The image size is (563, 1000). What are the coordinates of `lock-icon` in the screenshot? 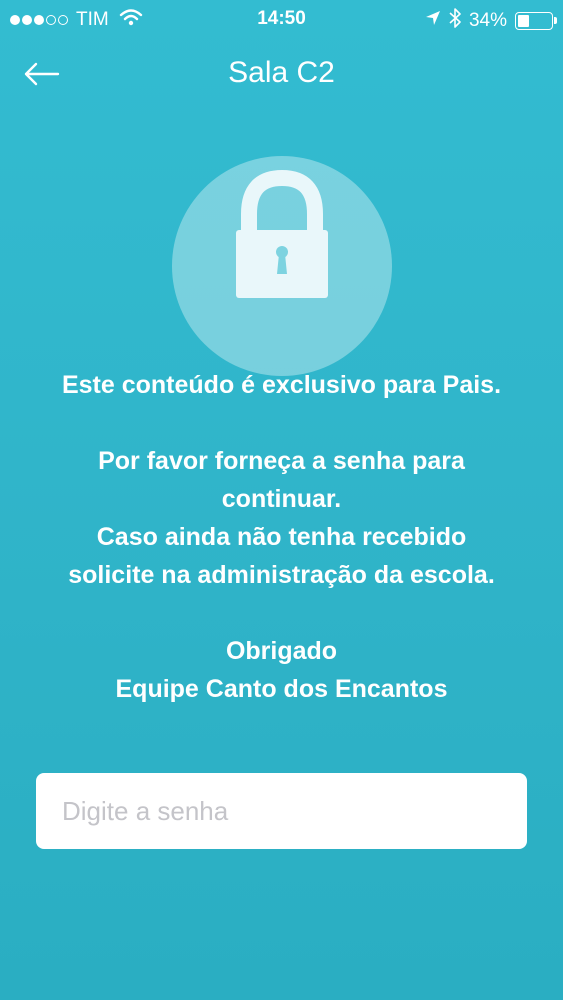 It's located at (282, 233).